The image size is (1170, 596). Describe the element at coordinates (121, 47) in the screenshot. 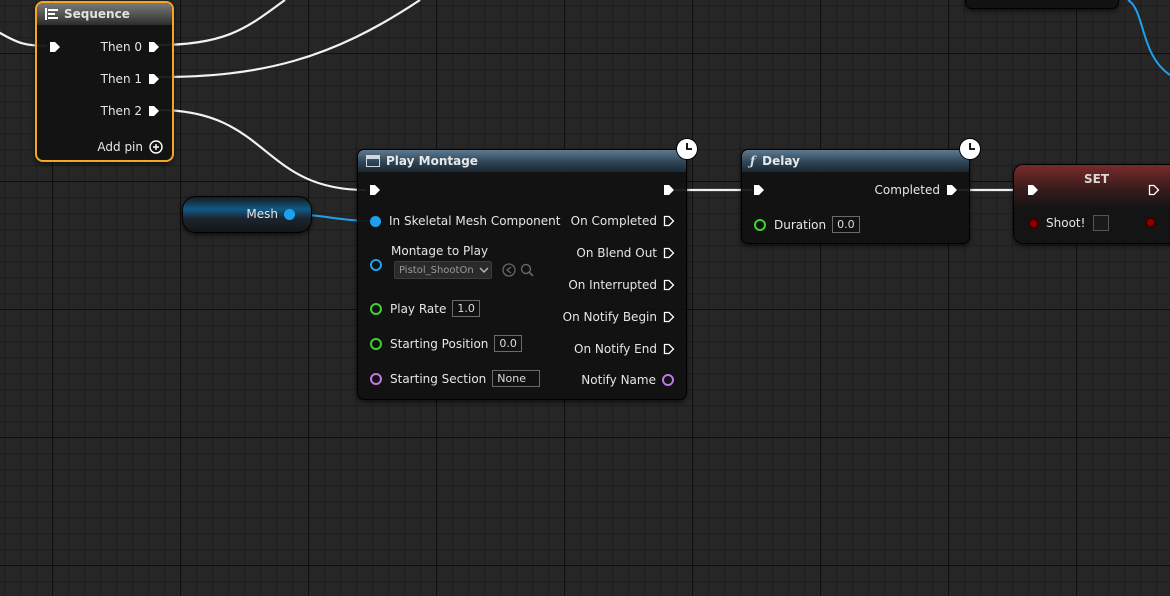

I see `then-0-label: Then 0` at that location.